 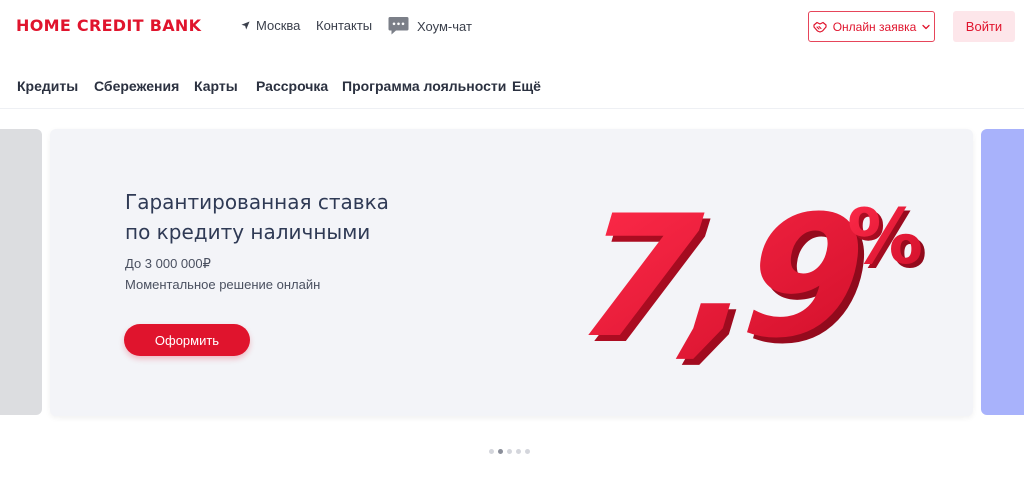 What do you see at coordinates (512, 108) in the screenshot?
I see `nav-divider` at bounding box center [512, 108].